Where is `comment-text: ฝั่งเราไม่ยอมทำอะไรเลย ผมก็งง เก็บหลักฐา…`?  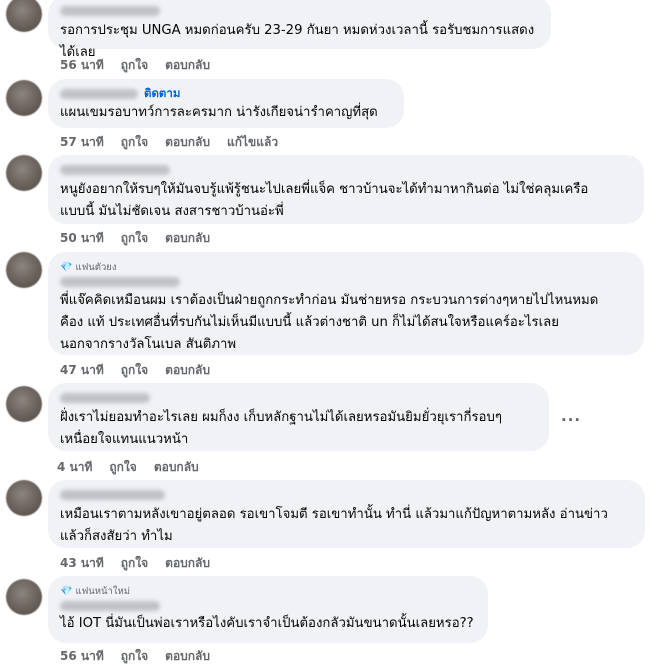
comment-text: ฝั่งเราไม่ยอมทำอะไรเลย ผมก็งง เก็บหลักฐา… is located at coordinates (281, 428).